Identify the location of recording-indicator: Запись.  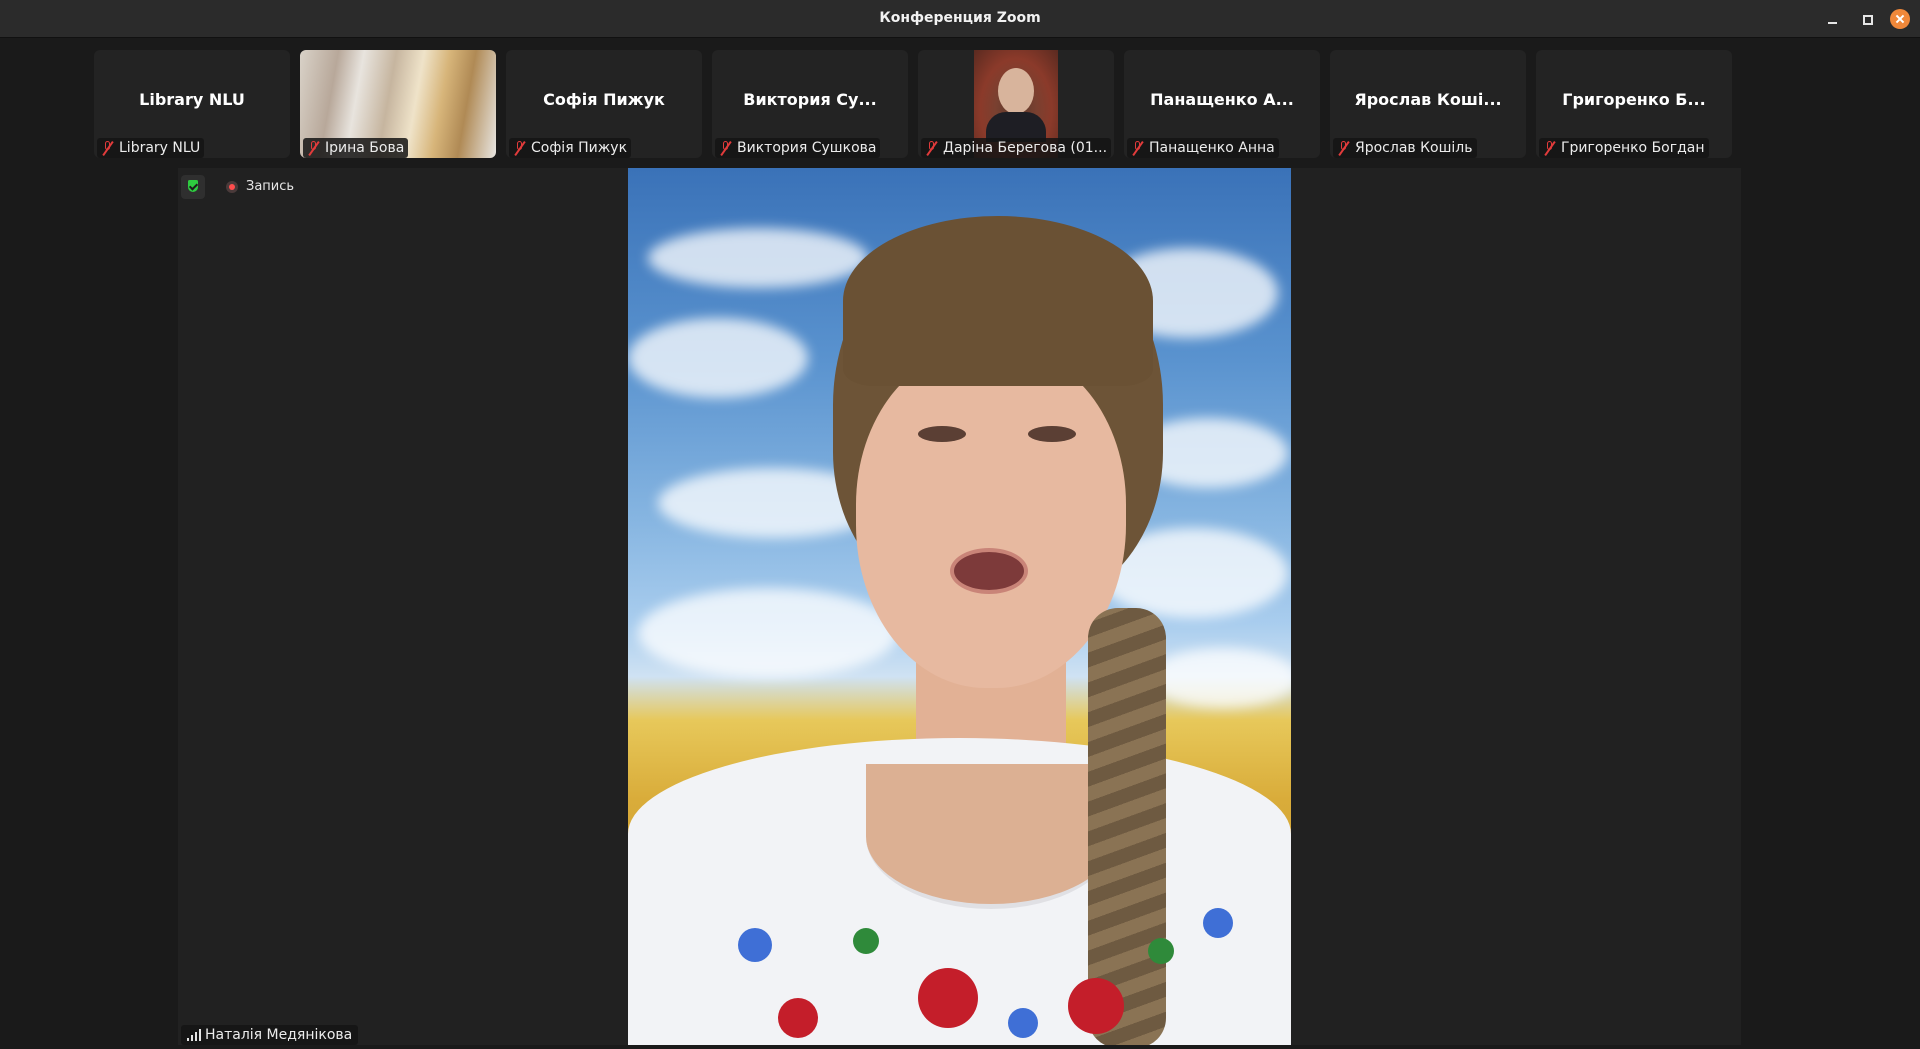
(260, 187).